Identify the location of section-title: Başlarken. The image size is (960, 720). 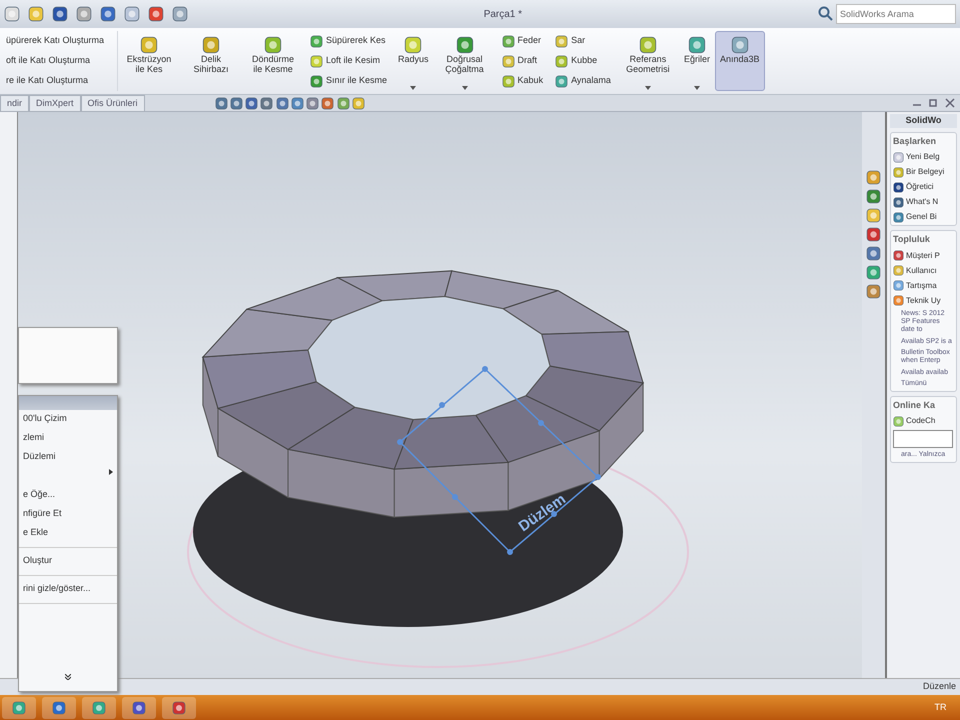
(915, 141).